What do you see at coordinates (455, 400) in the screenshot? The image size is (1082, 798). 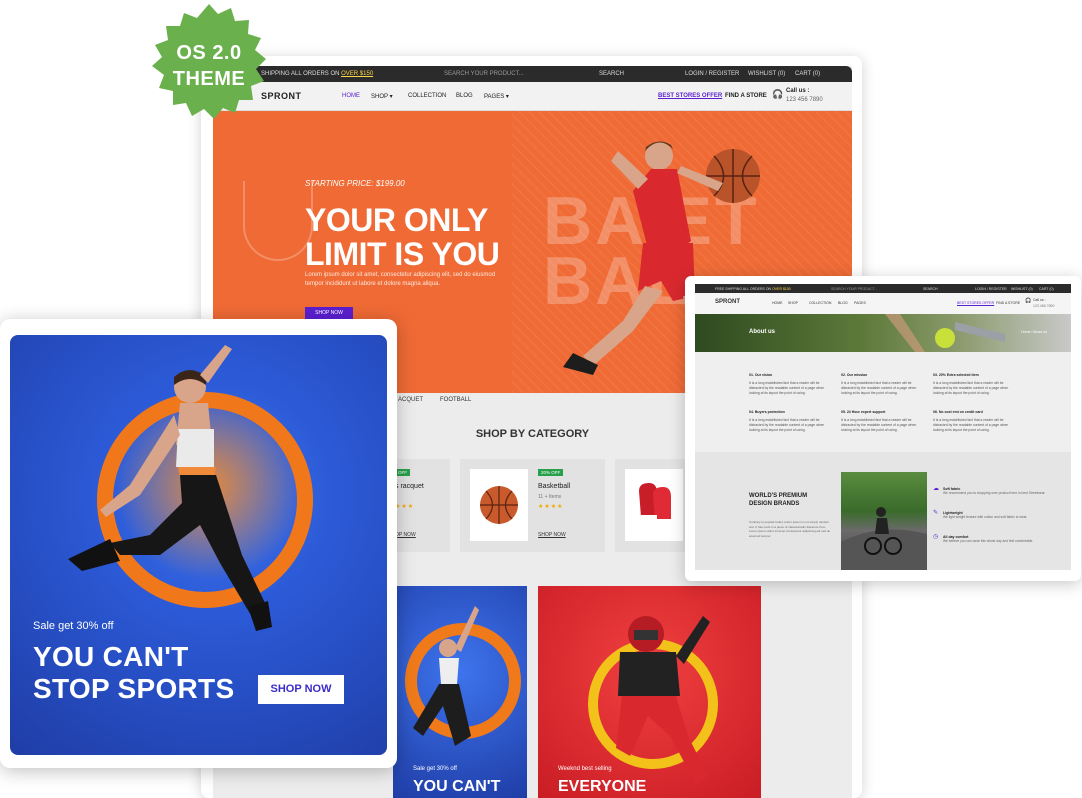 I see `tab-football: FOOTBALL` at bounding box center [455, 400].